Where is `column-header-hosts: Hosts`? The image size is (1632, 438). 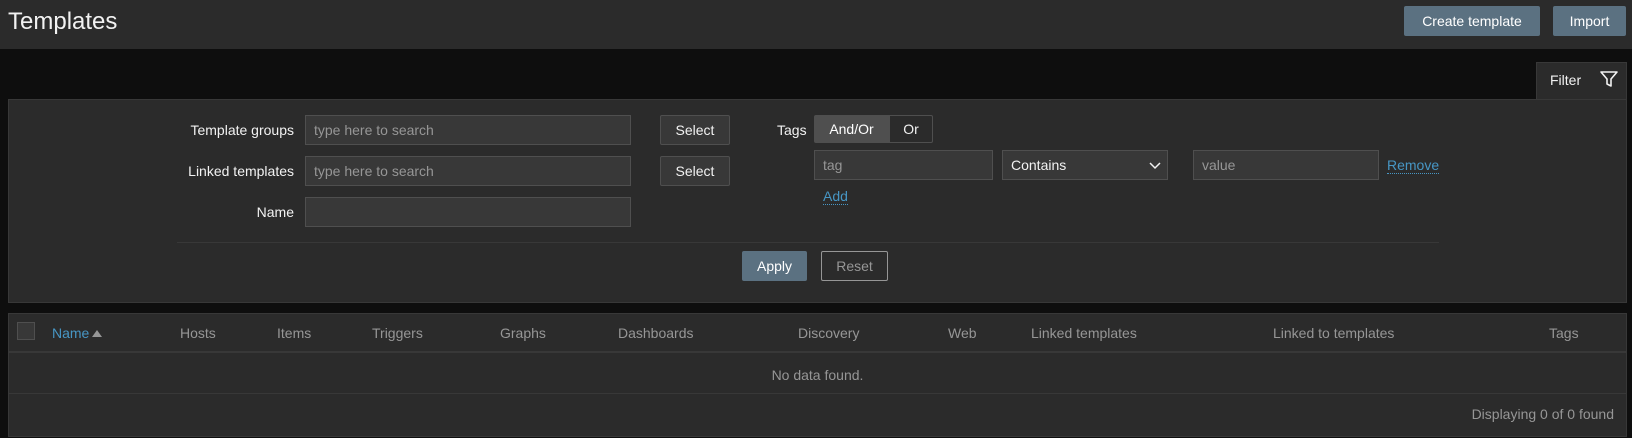
column-header-hosts: Hosts is located at coordinates (198, 333).